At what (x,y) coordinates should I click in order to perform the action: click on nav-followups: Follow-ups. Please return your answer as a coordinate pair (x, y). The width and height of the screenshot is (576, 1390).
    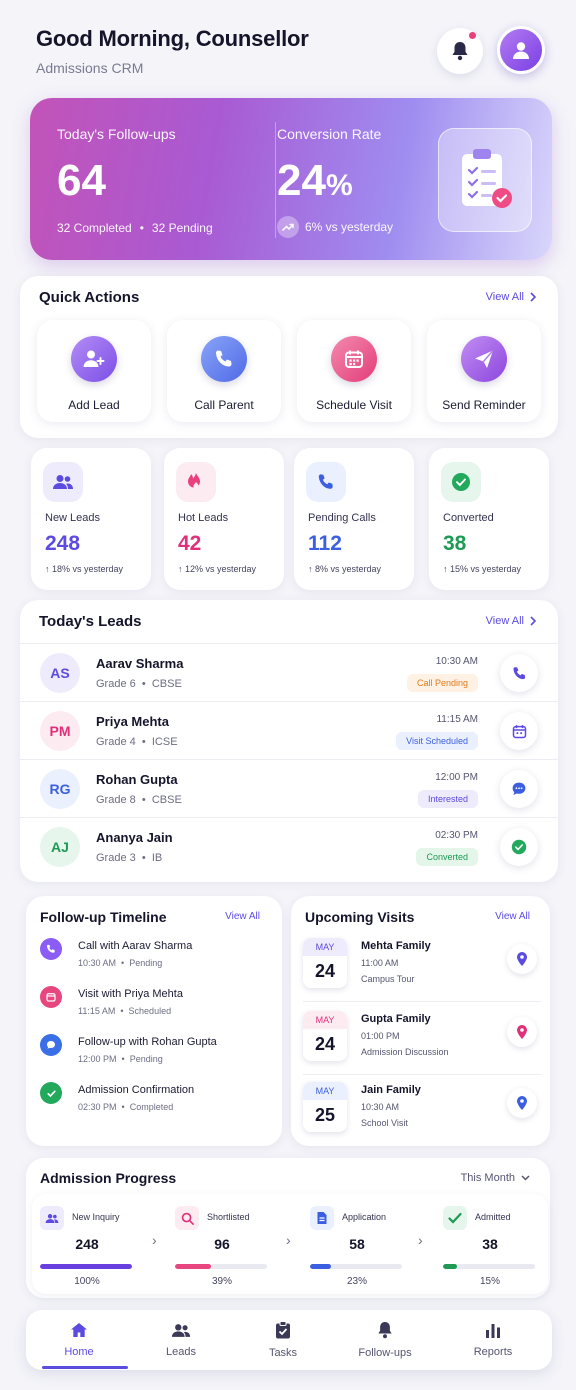
    Looking at the image, I should click on (385, 1340).